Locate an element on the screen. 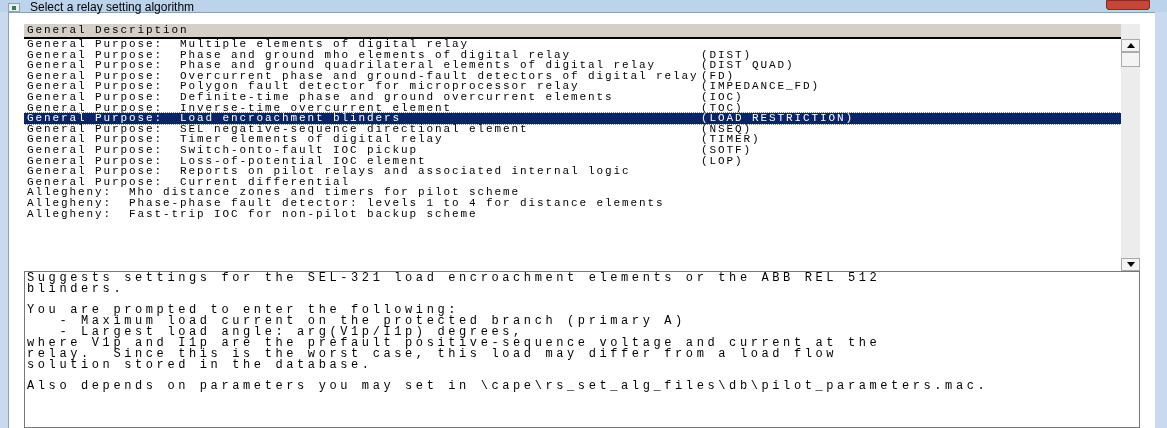 The width and height of the screenshot is (1167, 428). list-row: General Purpose: Polygon fault detector for microprocessor relay (IMPEDANCE_FD) is located at coordinates (572, 86).